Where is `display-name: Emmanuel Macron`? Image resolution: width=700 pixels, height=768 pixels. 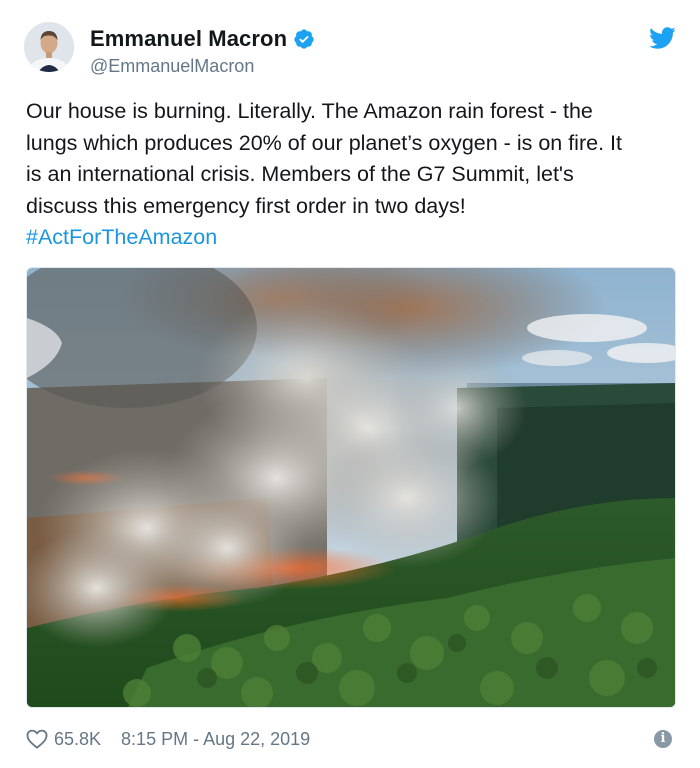
display-name: Emmanuel Macron is located at coordinates (188, 39).